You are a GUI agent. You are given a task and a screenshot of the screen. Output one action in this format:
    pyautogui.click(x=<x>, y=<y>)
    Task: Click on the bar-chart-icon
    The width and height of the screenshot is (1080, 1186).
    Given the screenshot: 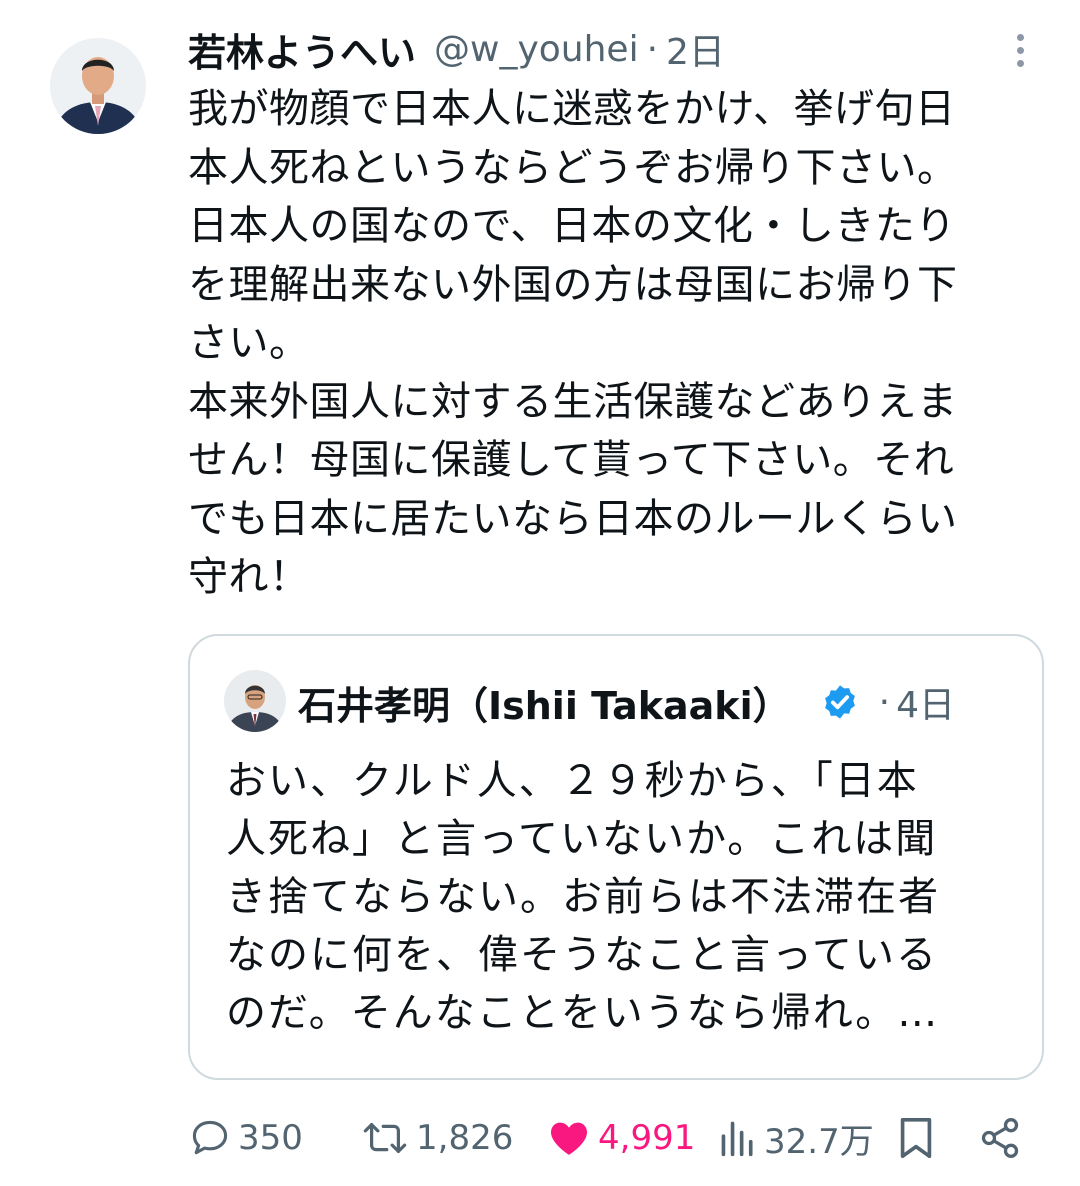 What is the action you would take?
    pyautogui.click(x=737, y=1139)
    